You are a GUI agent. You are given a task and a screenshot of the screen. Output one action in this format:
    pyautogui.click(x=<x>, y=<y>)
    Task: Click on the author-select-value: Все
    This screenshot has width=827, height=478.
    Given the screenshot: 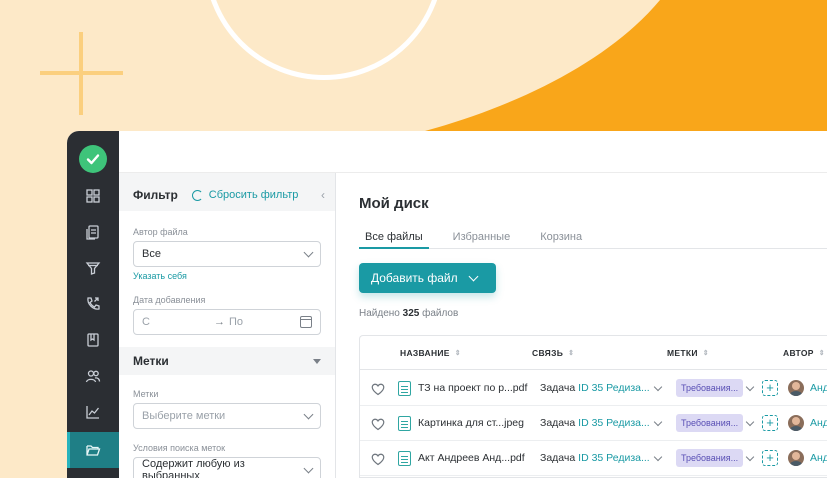 What is the action you would take?
    pyautogui.click(x=151, y=254)
    